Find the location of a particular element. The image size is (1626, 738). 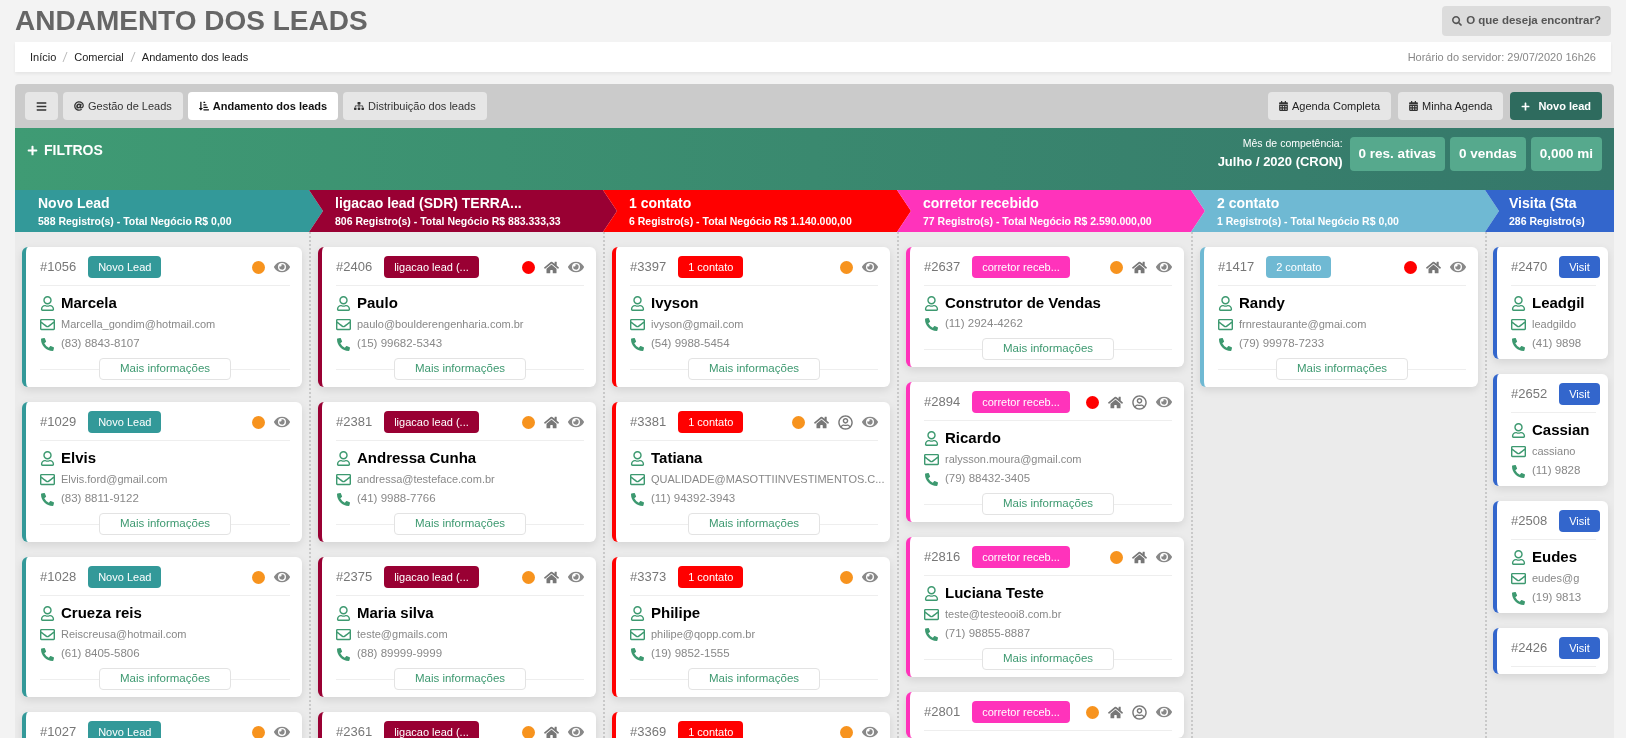

stat-pill: 0,000 mi is located at coordinates (1566, 153).